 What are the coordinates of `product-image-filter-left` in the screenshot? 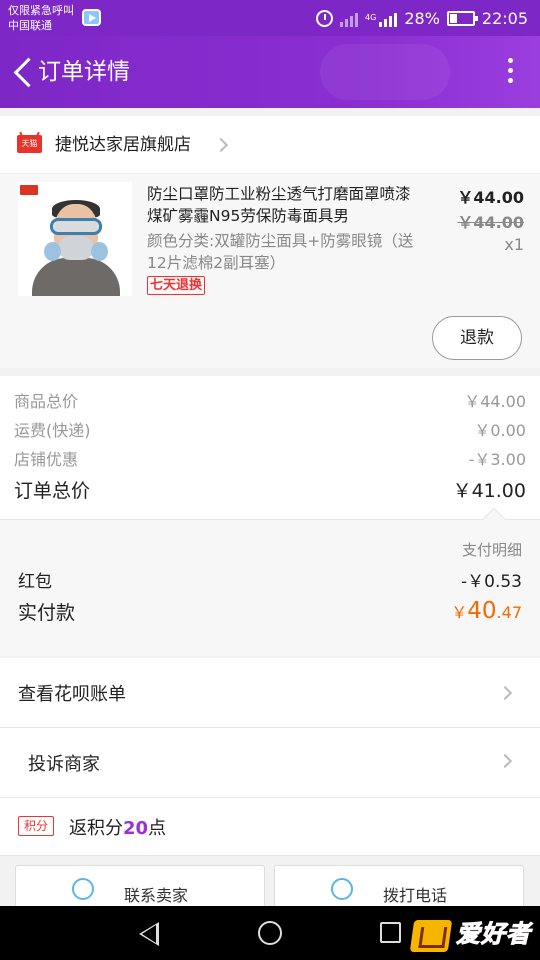 It's located at (52, 251).